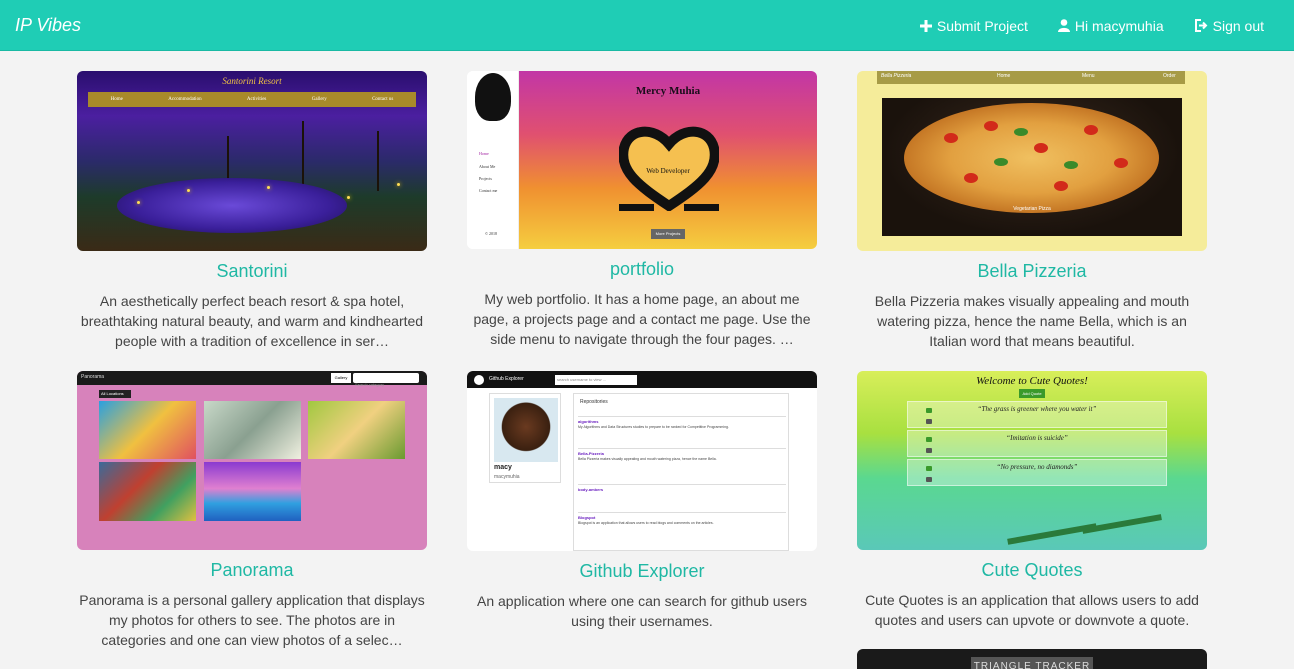  What do you see at coordinates (487, 166) in the screenshot?
I see `thumb-side-item: About Me` at bounding box center [487, 166].